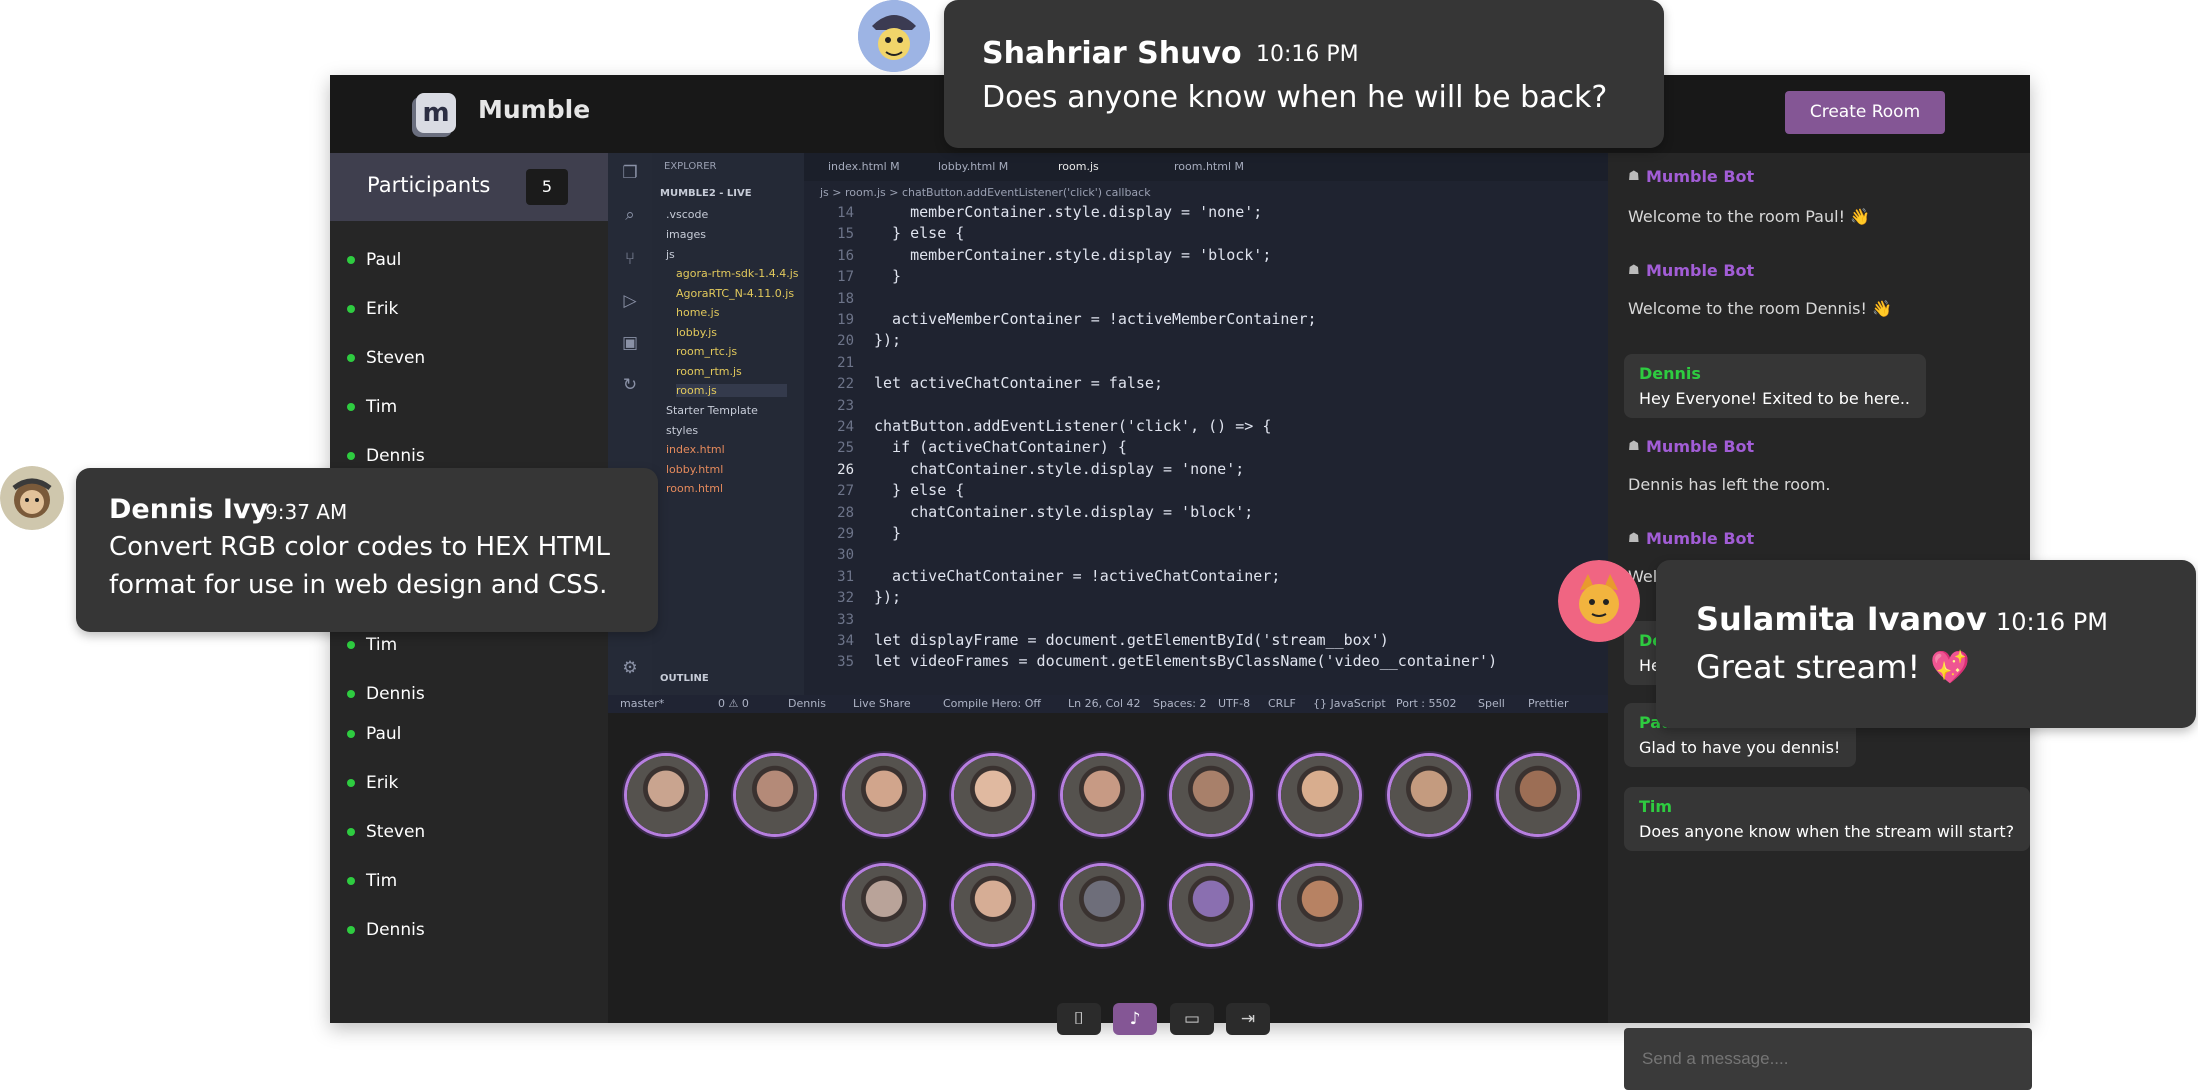 Image resolution: width=2198 pixels, height=1090 pixels. I want to click on tree-item-selected: room.js, so click(731, 390).